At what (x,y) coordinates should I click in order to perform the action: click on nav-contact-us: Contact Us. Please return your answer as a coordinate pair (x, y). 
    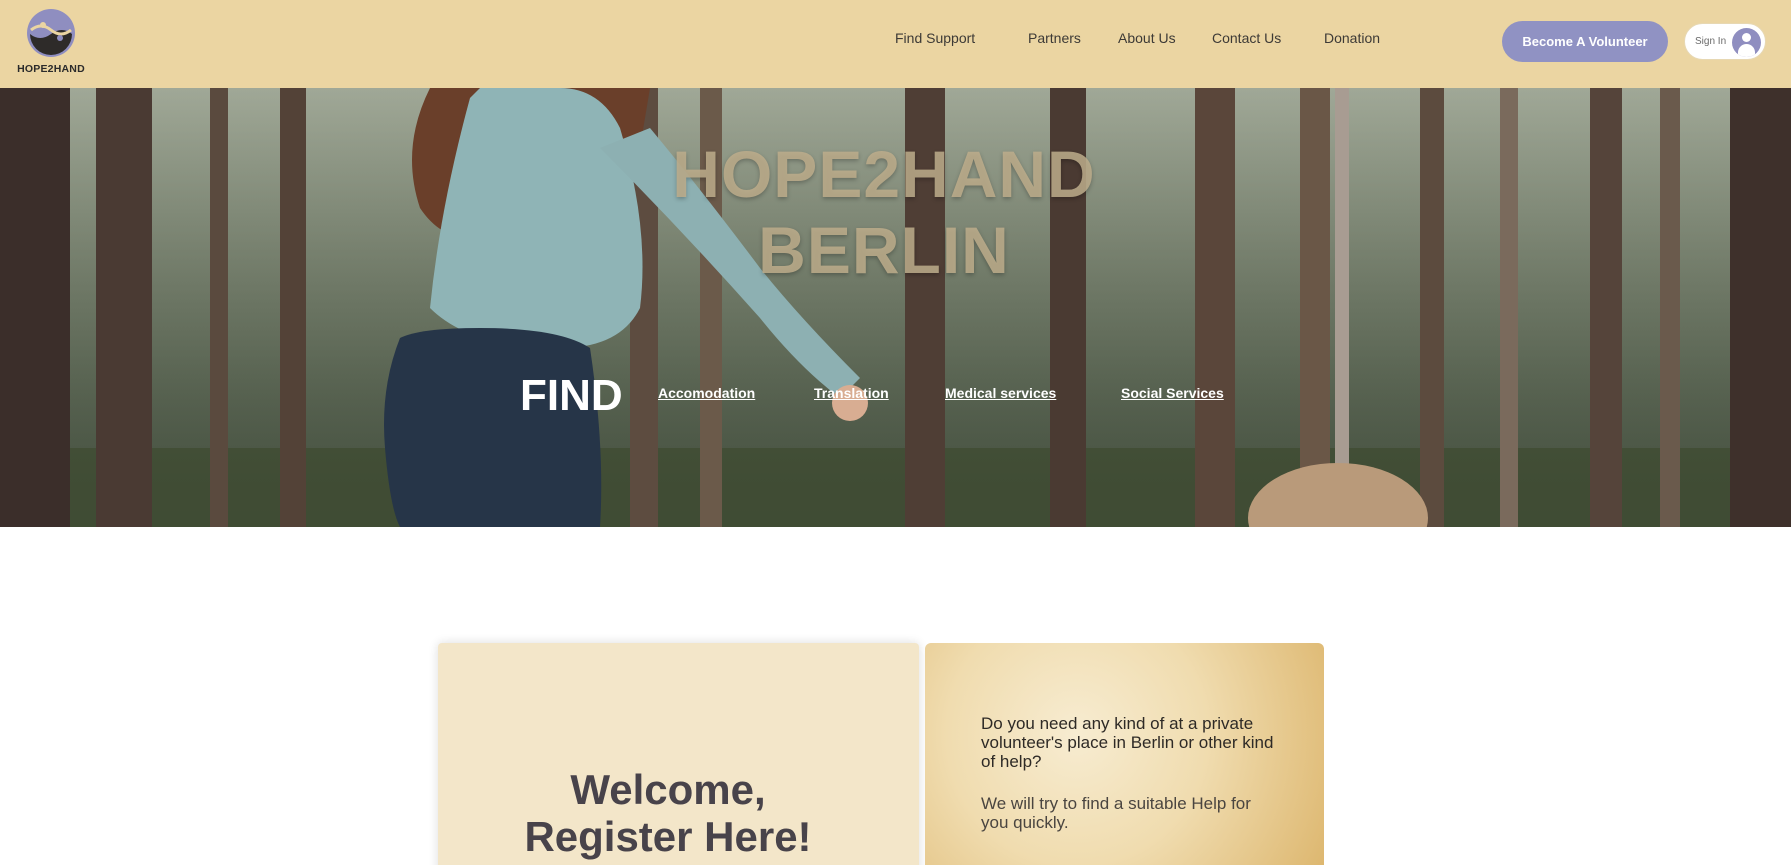
    Looking at the image, I should click on (1246, 38).